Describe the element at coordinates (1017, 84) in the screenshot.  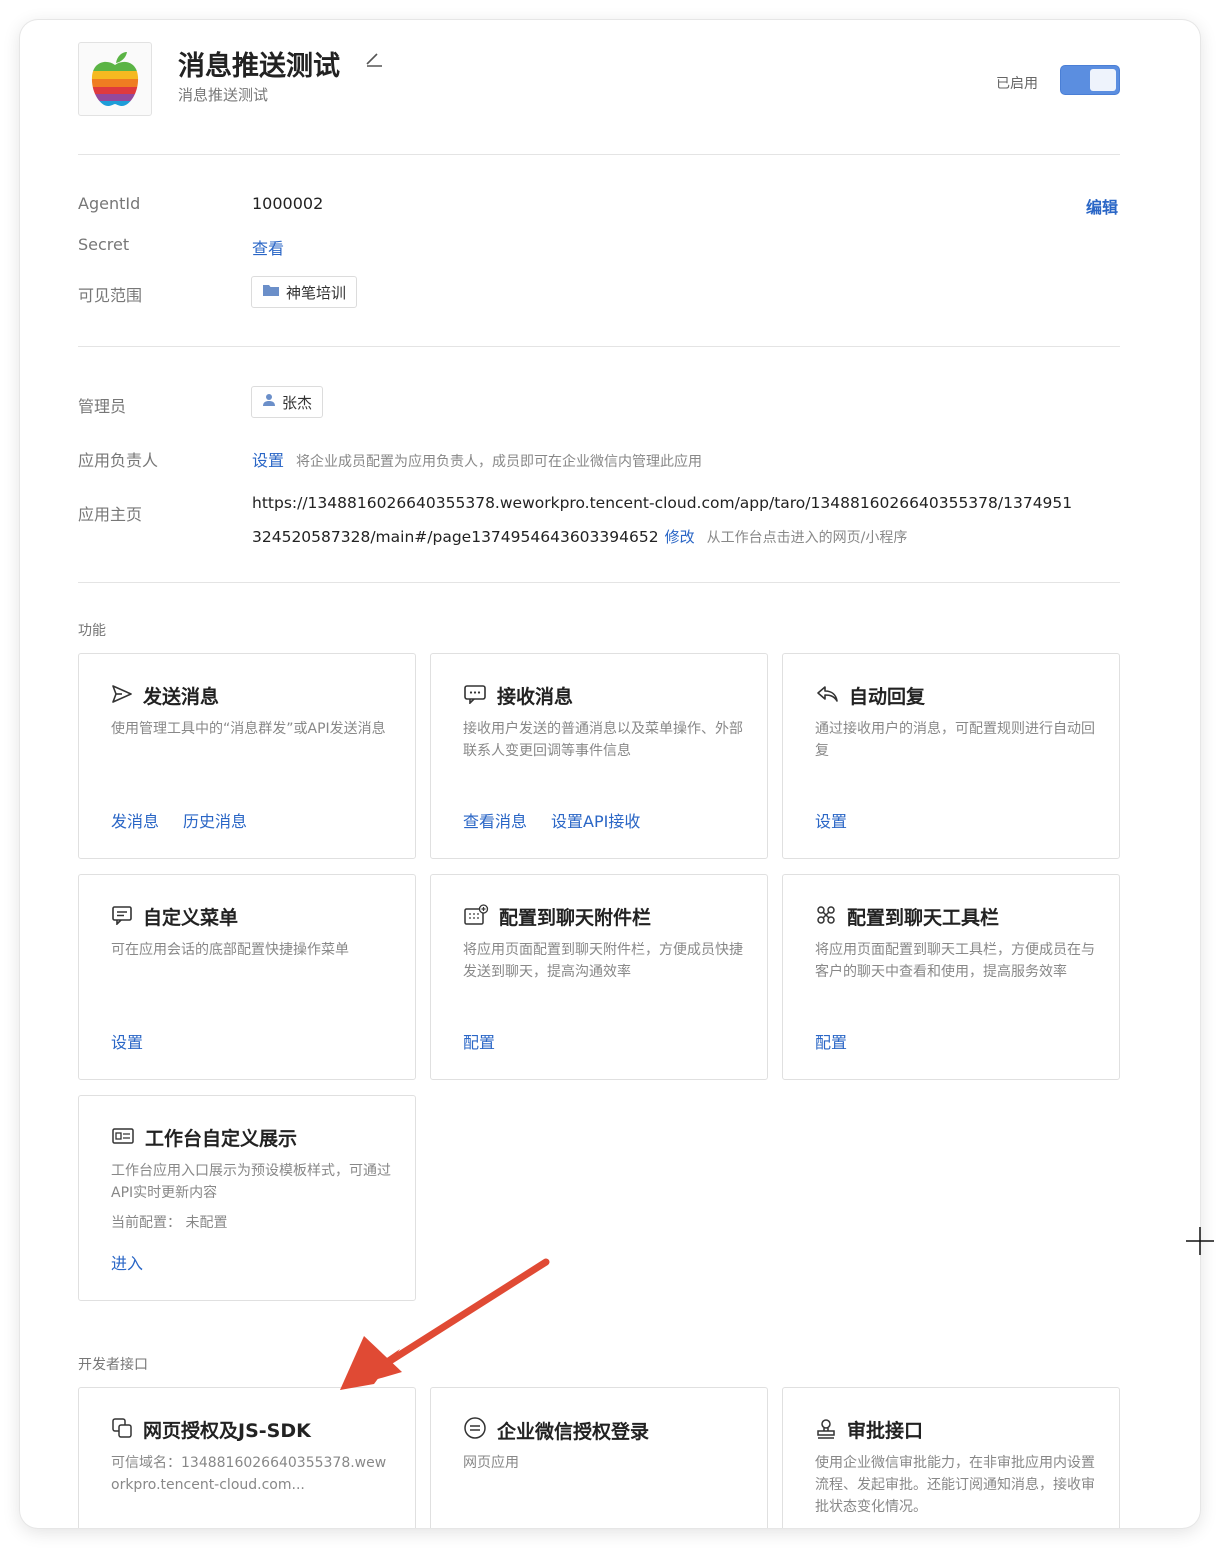
I see `status-label: 已启用` at that location.